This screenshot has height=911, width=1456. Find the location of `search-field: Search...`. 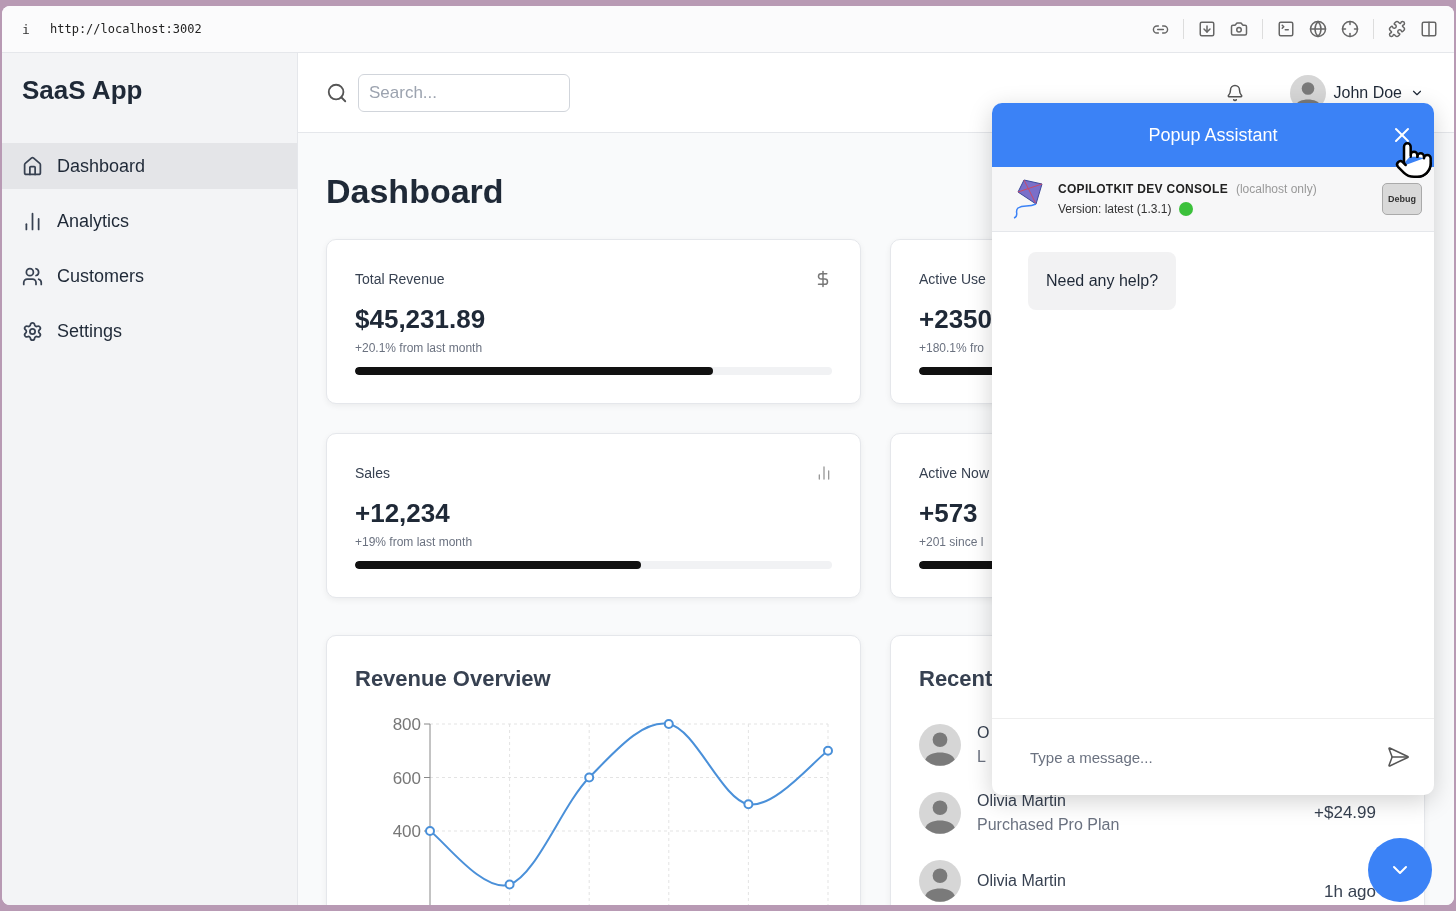

search-field: Search... is located at coordinates (464, 92).